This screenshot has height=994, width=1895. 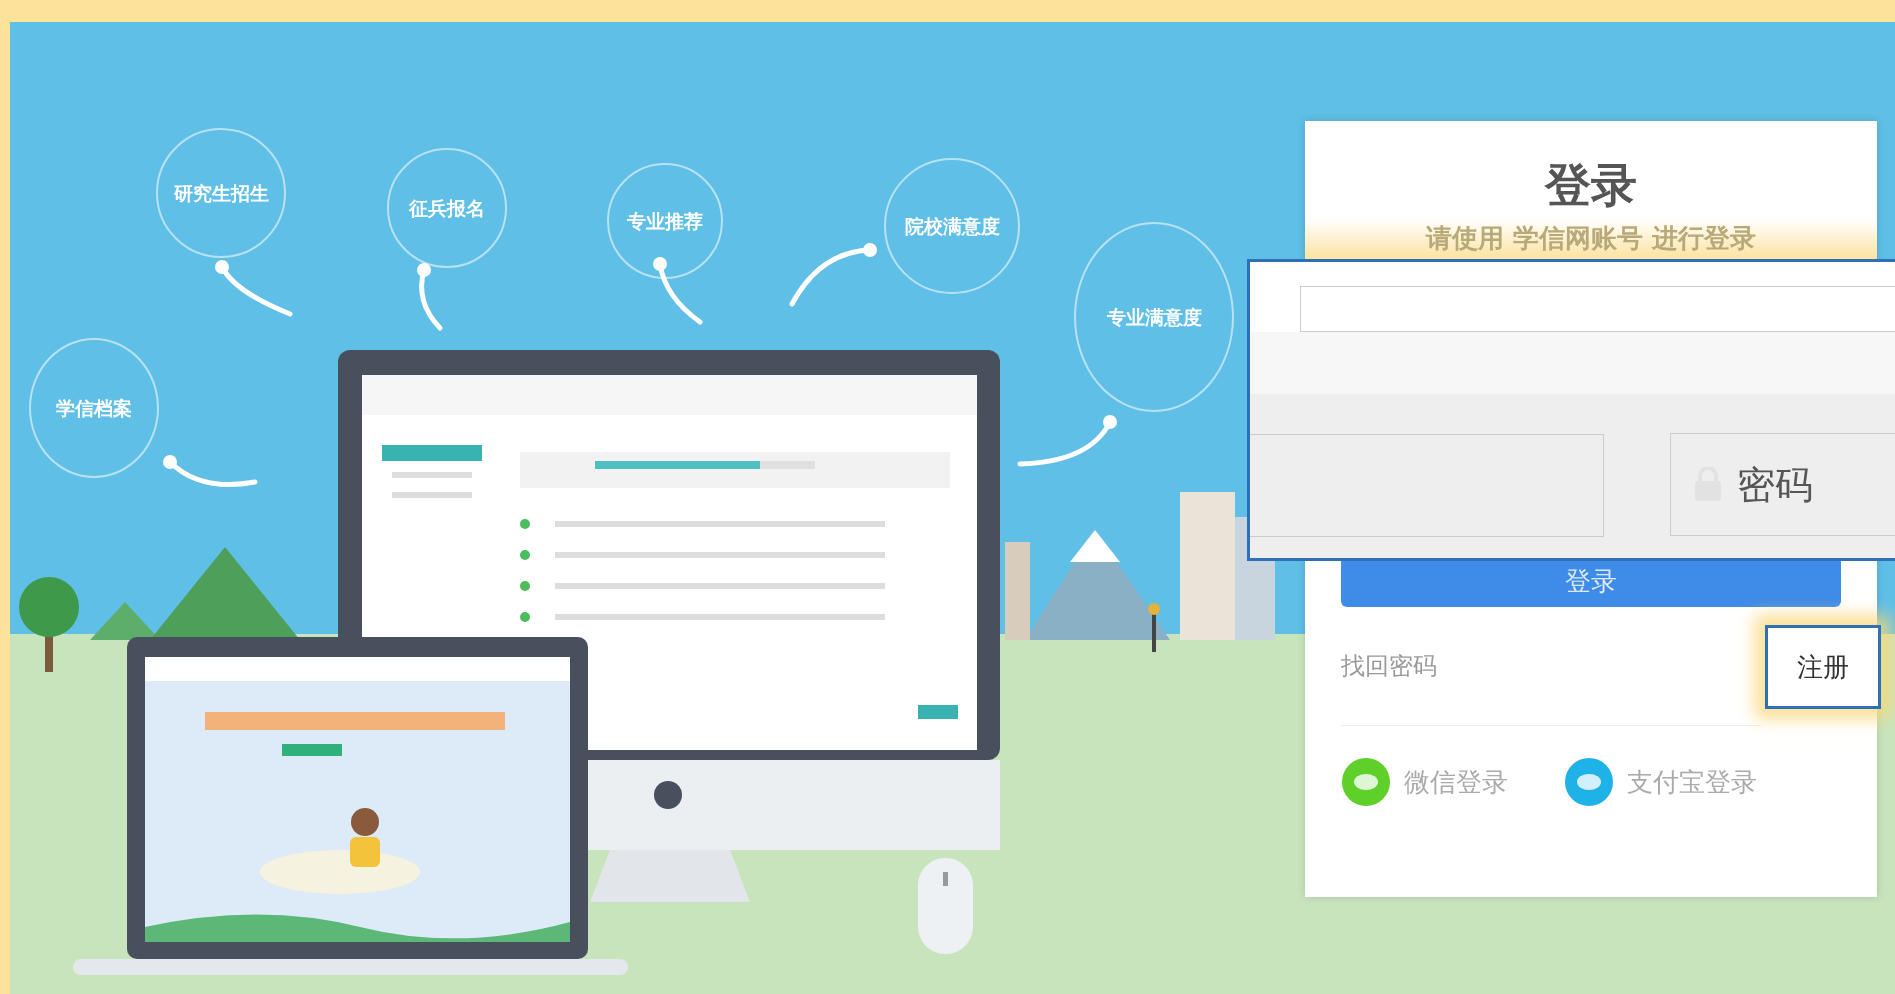 What do you see at coordinates (1590, 185) in the screenshot?
I see `login-title: 登录` at bounding box center [1590, 185].